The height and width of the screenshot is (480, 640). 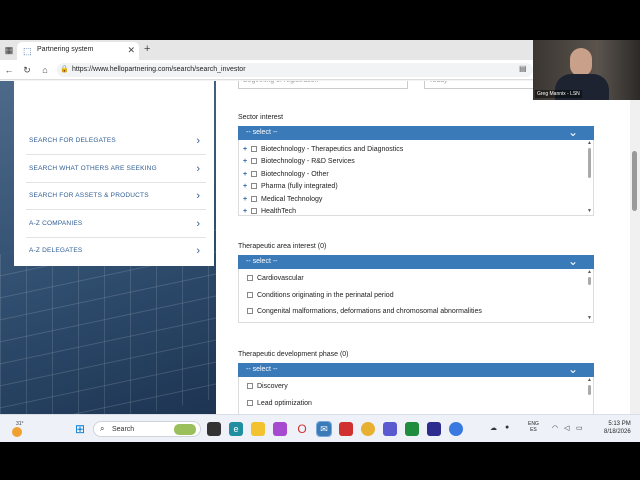 What do you see at coordinates (320, 461) in the screenshot?
I see `letterbox-bottom` at bounding box center [320, 461].